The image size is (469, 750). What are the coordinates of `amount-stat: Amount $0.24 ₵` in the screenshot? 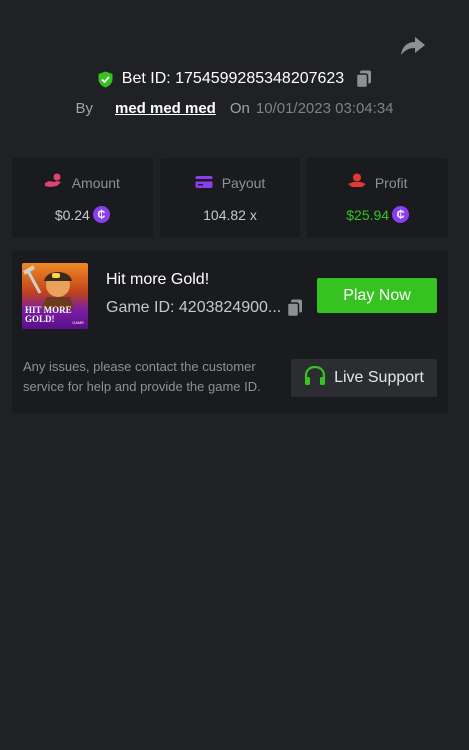 It's located at (82, 198).